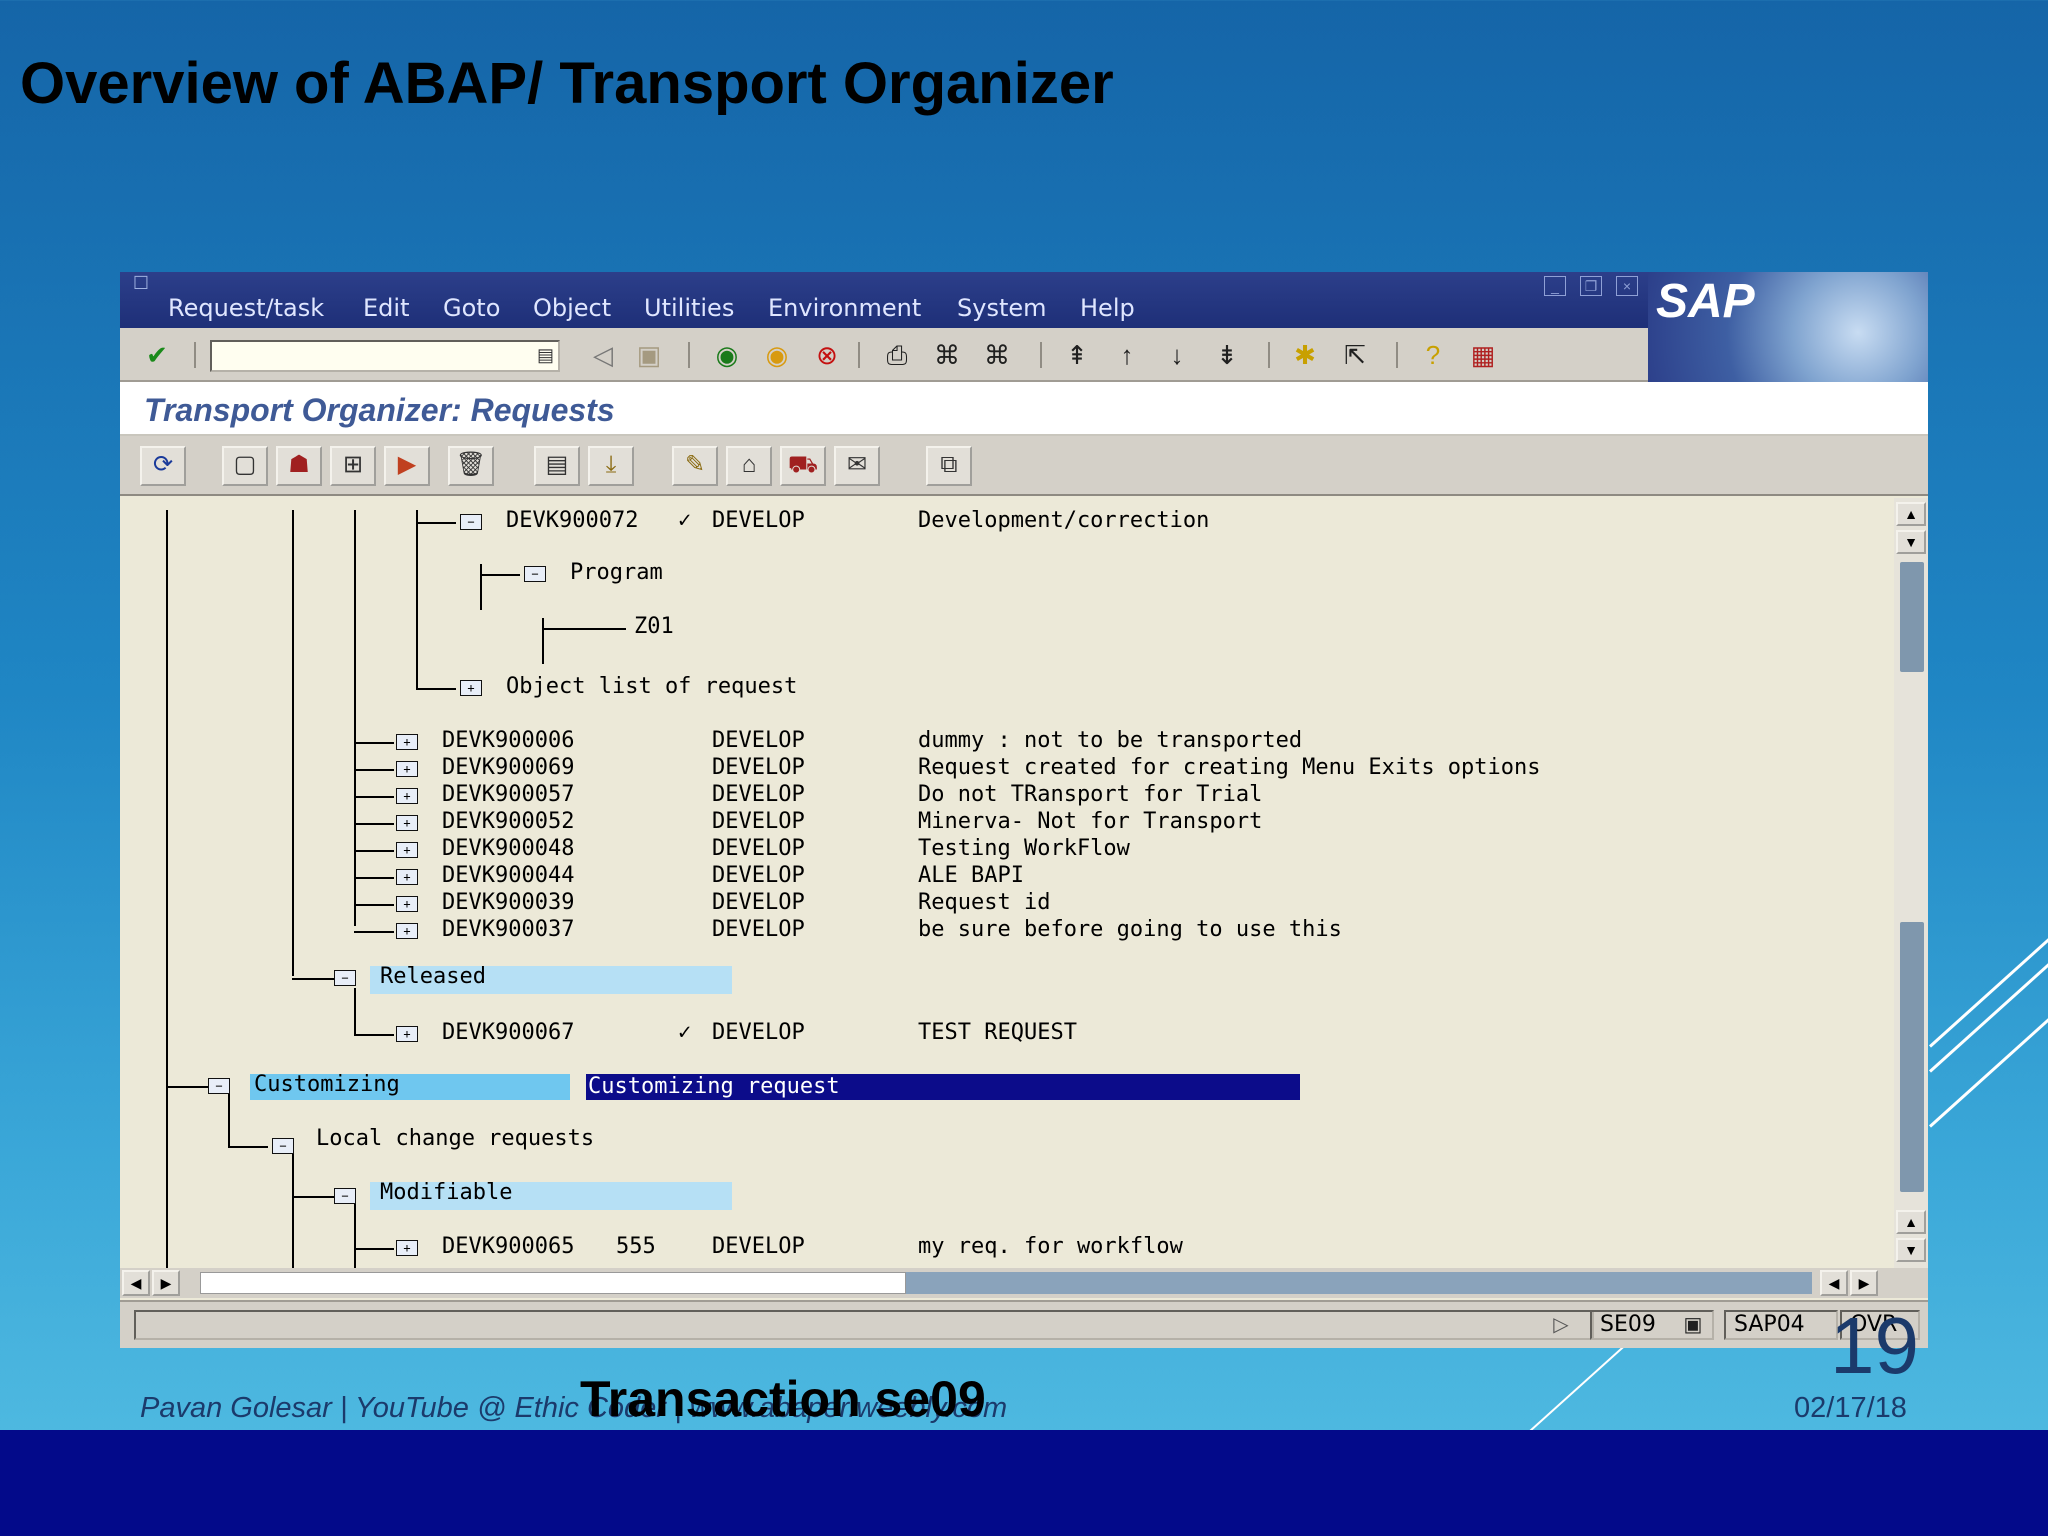  Describe the element at coordinates (897, 355) in the screenshot. I see `print-icon: ⎙` at that location.